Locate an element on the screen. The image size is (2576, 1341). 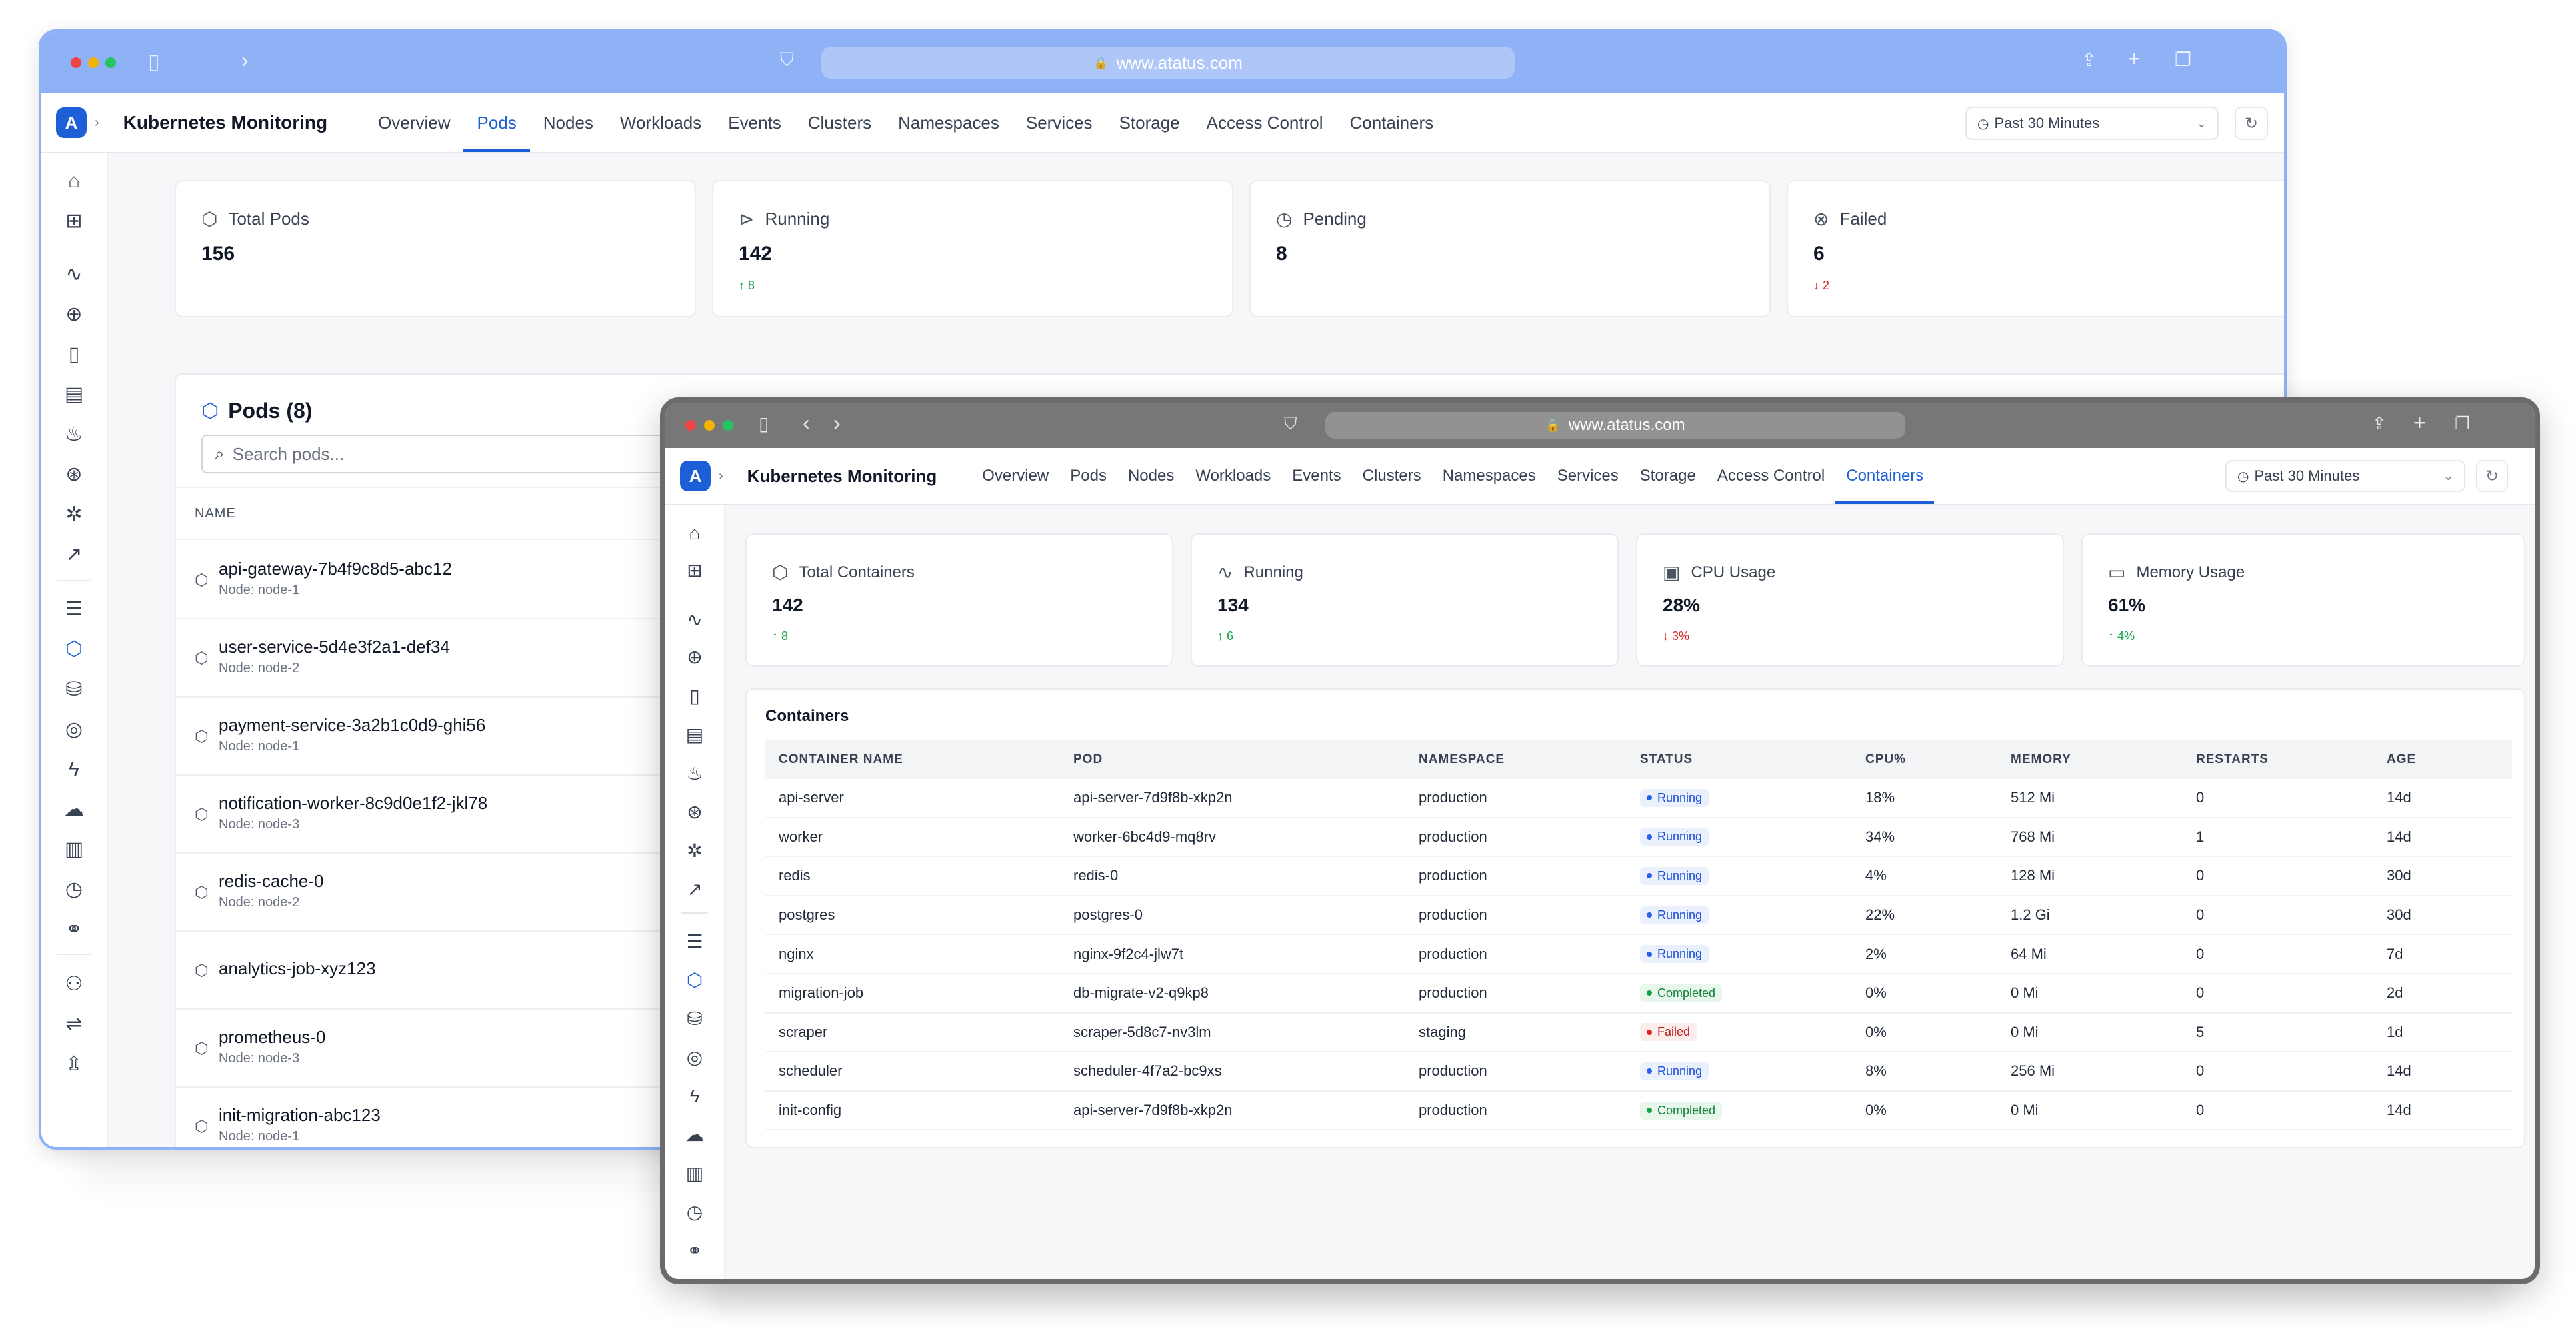
col-age: AGE is located at coordinates (2401, 760).